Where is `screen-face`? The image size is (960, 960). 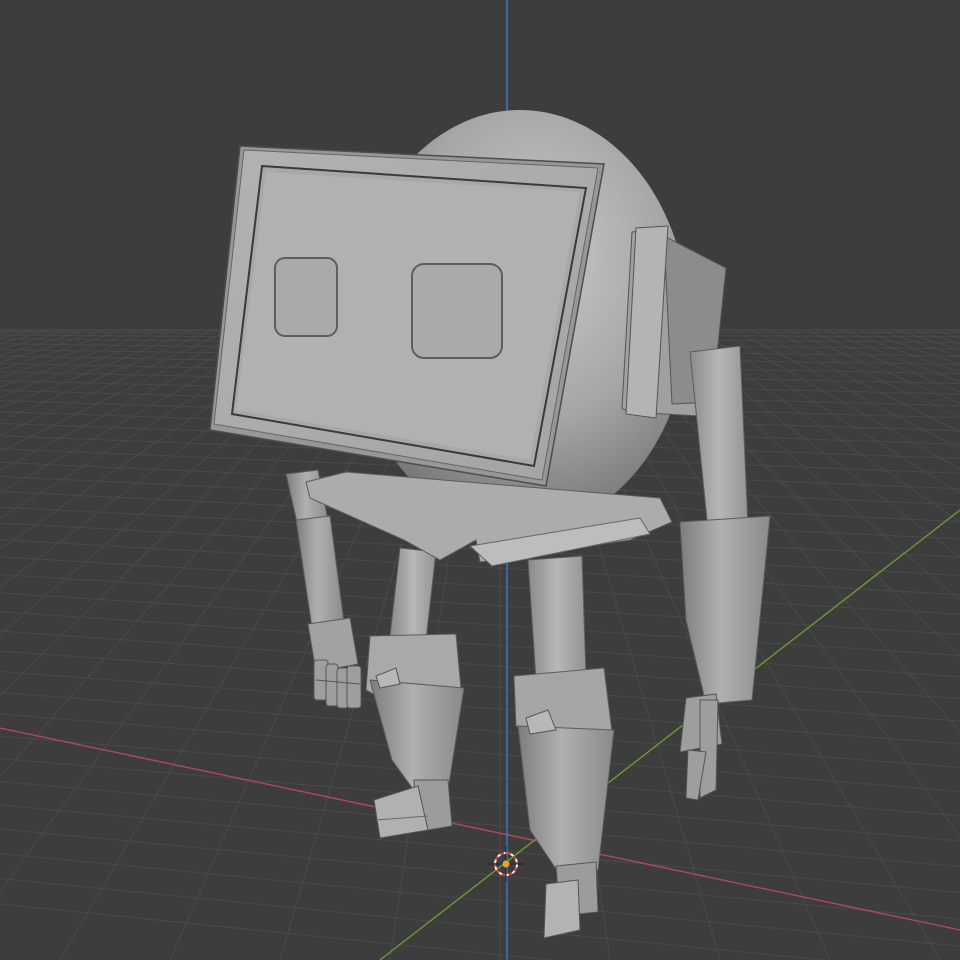
screen-face is located at coordinates (407, 316).